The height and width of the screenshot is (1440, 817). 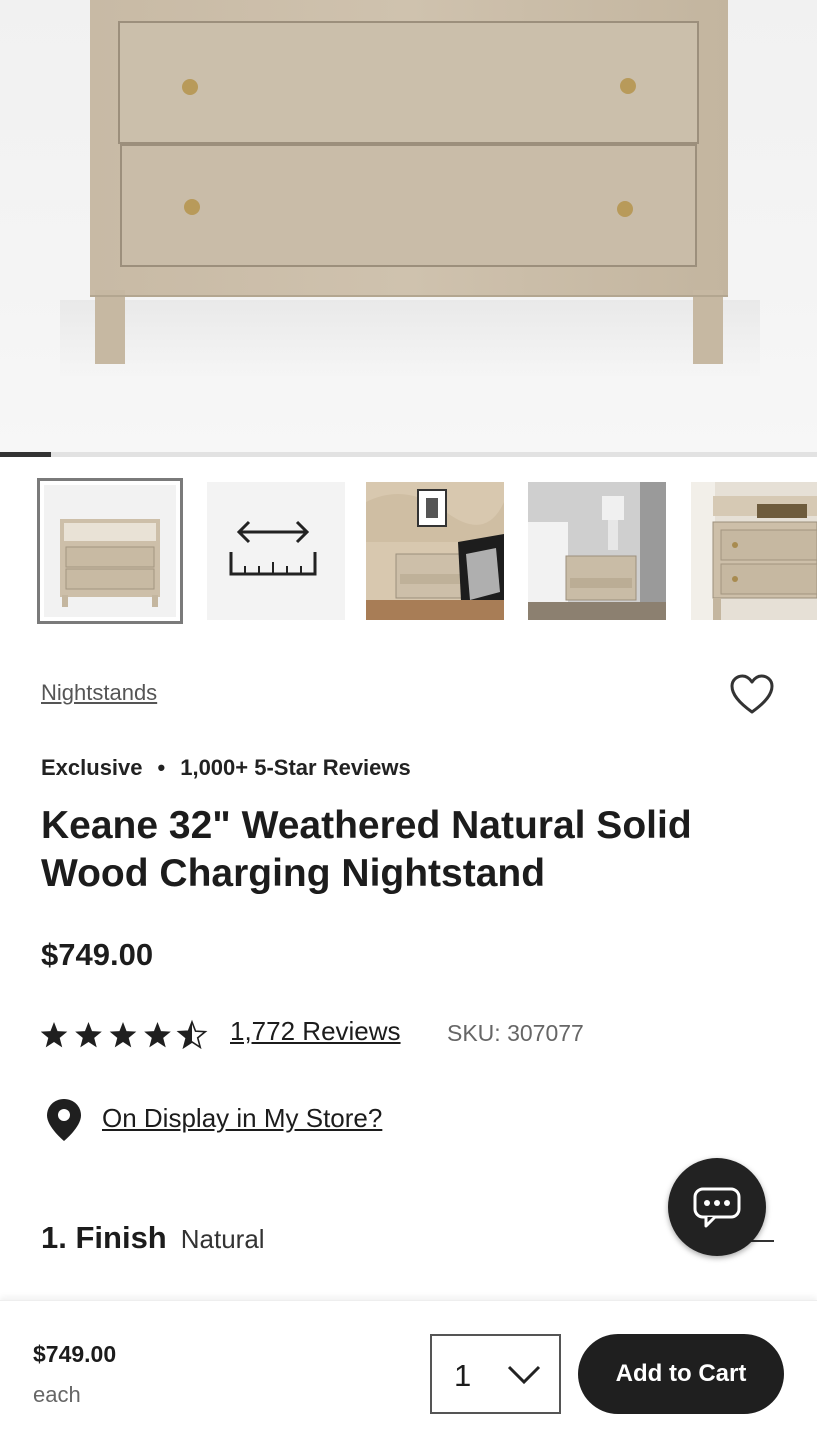 I want to click on cart-bar-each: each, so click(x=57, y=1394).